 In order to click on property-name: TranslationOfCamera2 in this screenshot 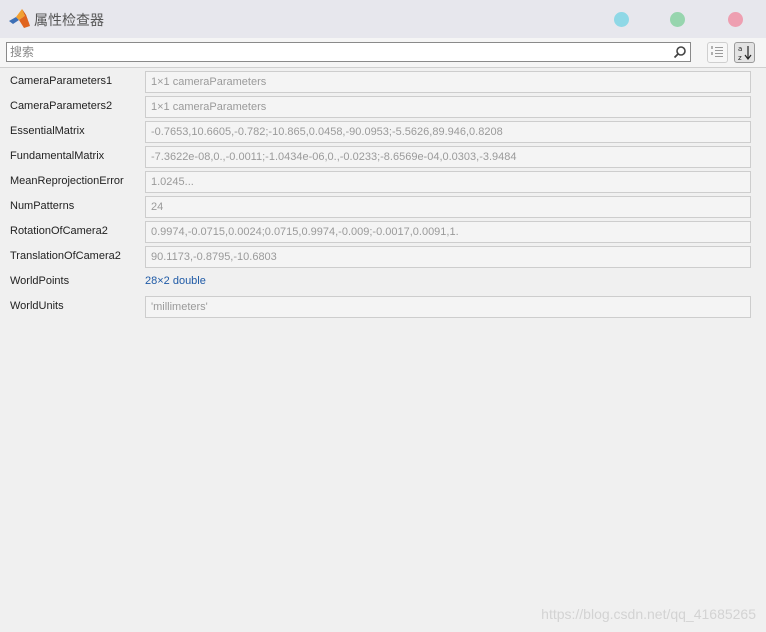, I will do `click(65, 256)`.